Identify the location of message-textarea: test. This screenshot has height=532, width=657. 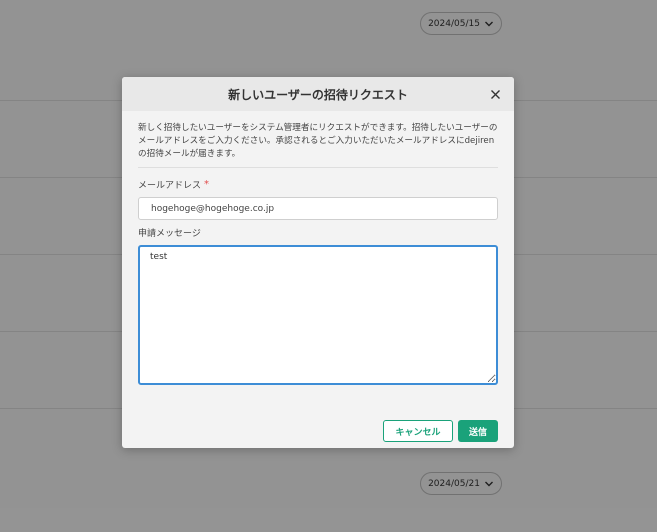
(318, 315).